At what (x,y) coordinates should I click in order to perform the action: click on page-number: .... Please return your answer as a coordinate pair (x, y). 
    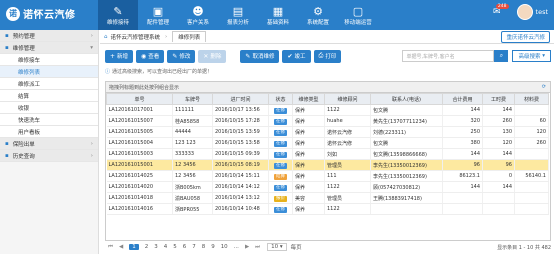
    Looking at the image, I should click on (236, 247).